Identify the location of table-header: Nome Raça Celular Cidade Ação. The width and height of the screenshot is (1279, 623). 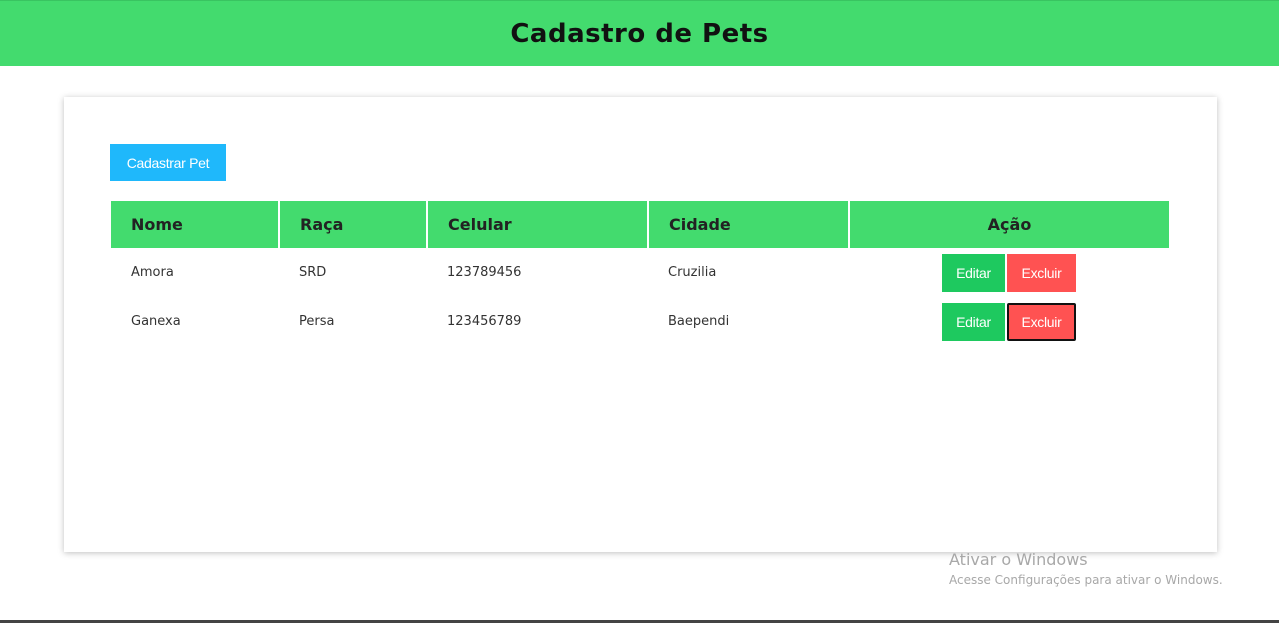
(640, 224).